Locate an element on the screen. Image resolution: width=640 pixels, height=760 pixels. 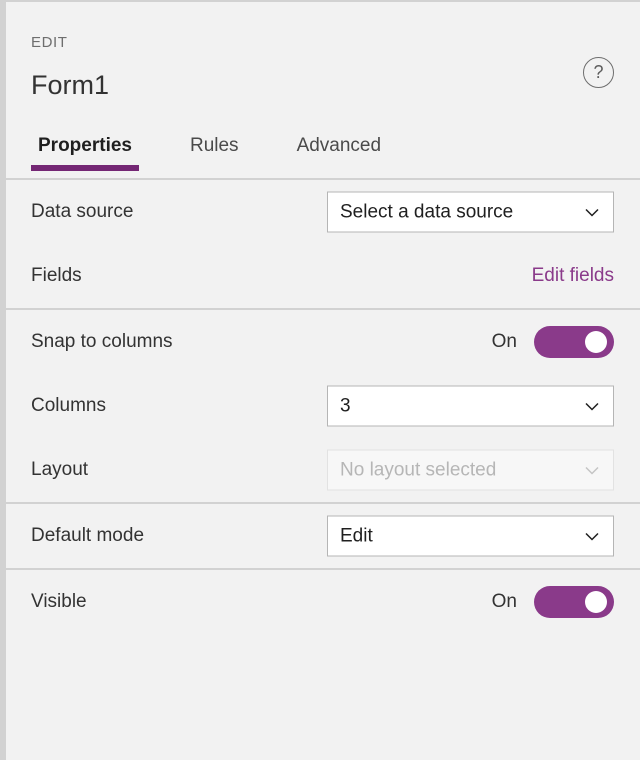
columns-value: 3 is located at coordinates (345, 405).